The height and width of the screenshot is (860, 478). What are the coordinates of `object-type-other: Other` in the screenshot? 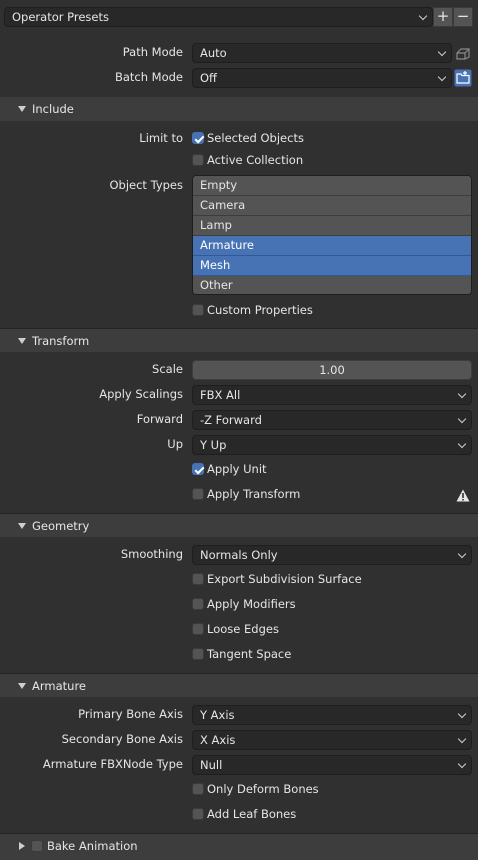 It's located at (332, 285).